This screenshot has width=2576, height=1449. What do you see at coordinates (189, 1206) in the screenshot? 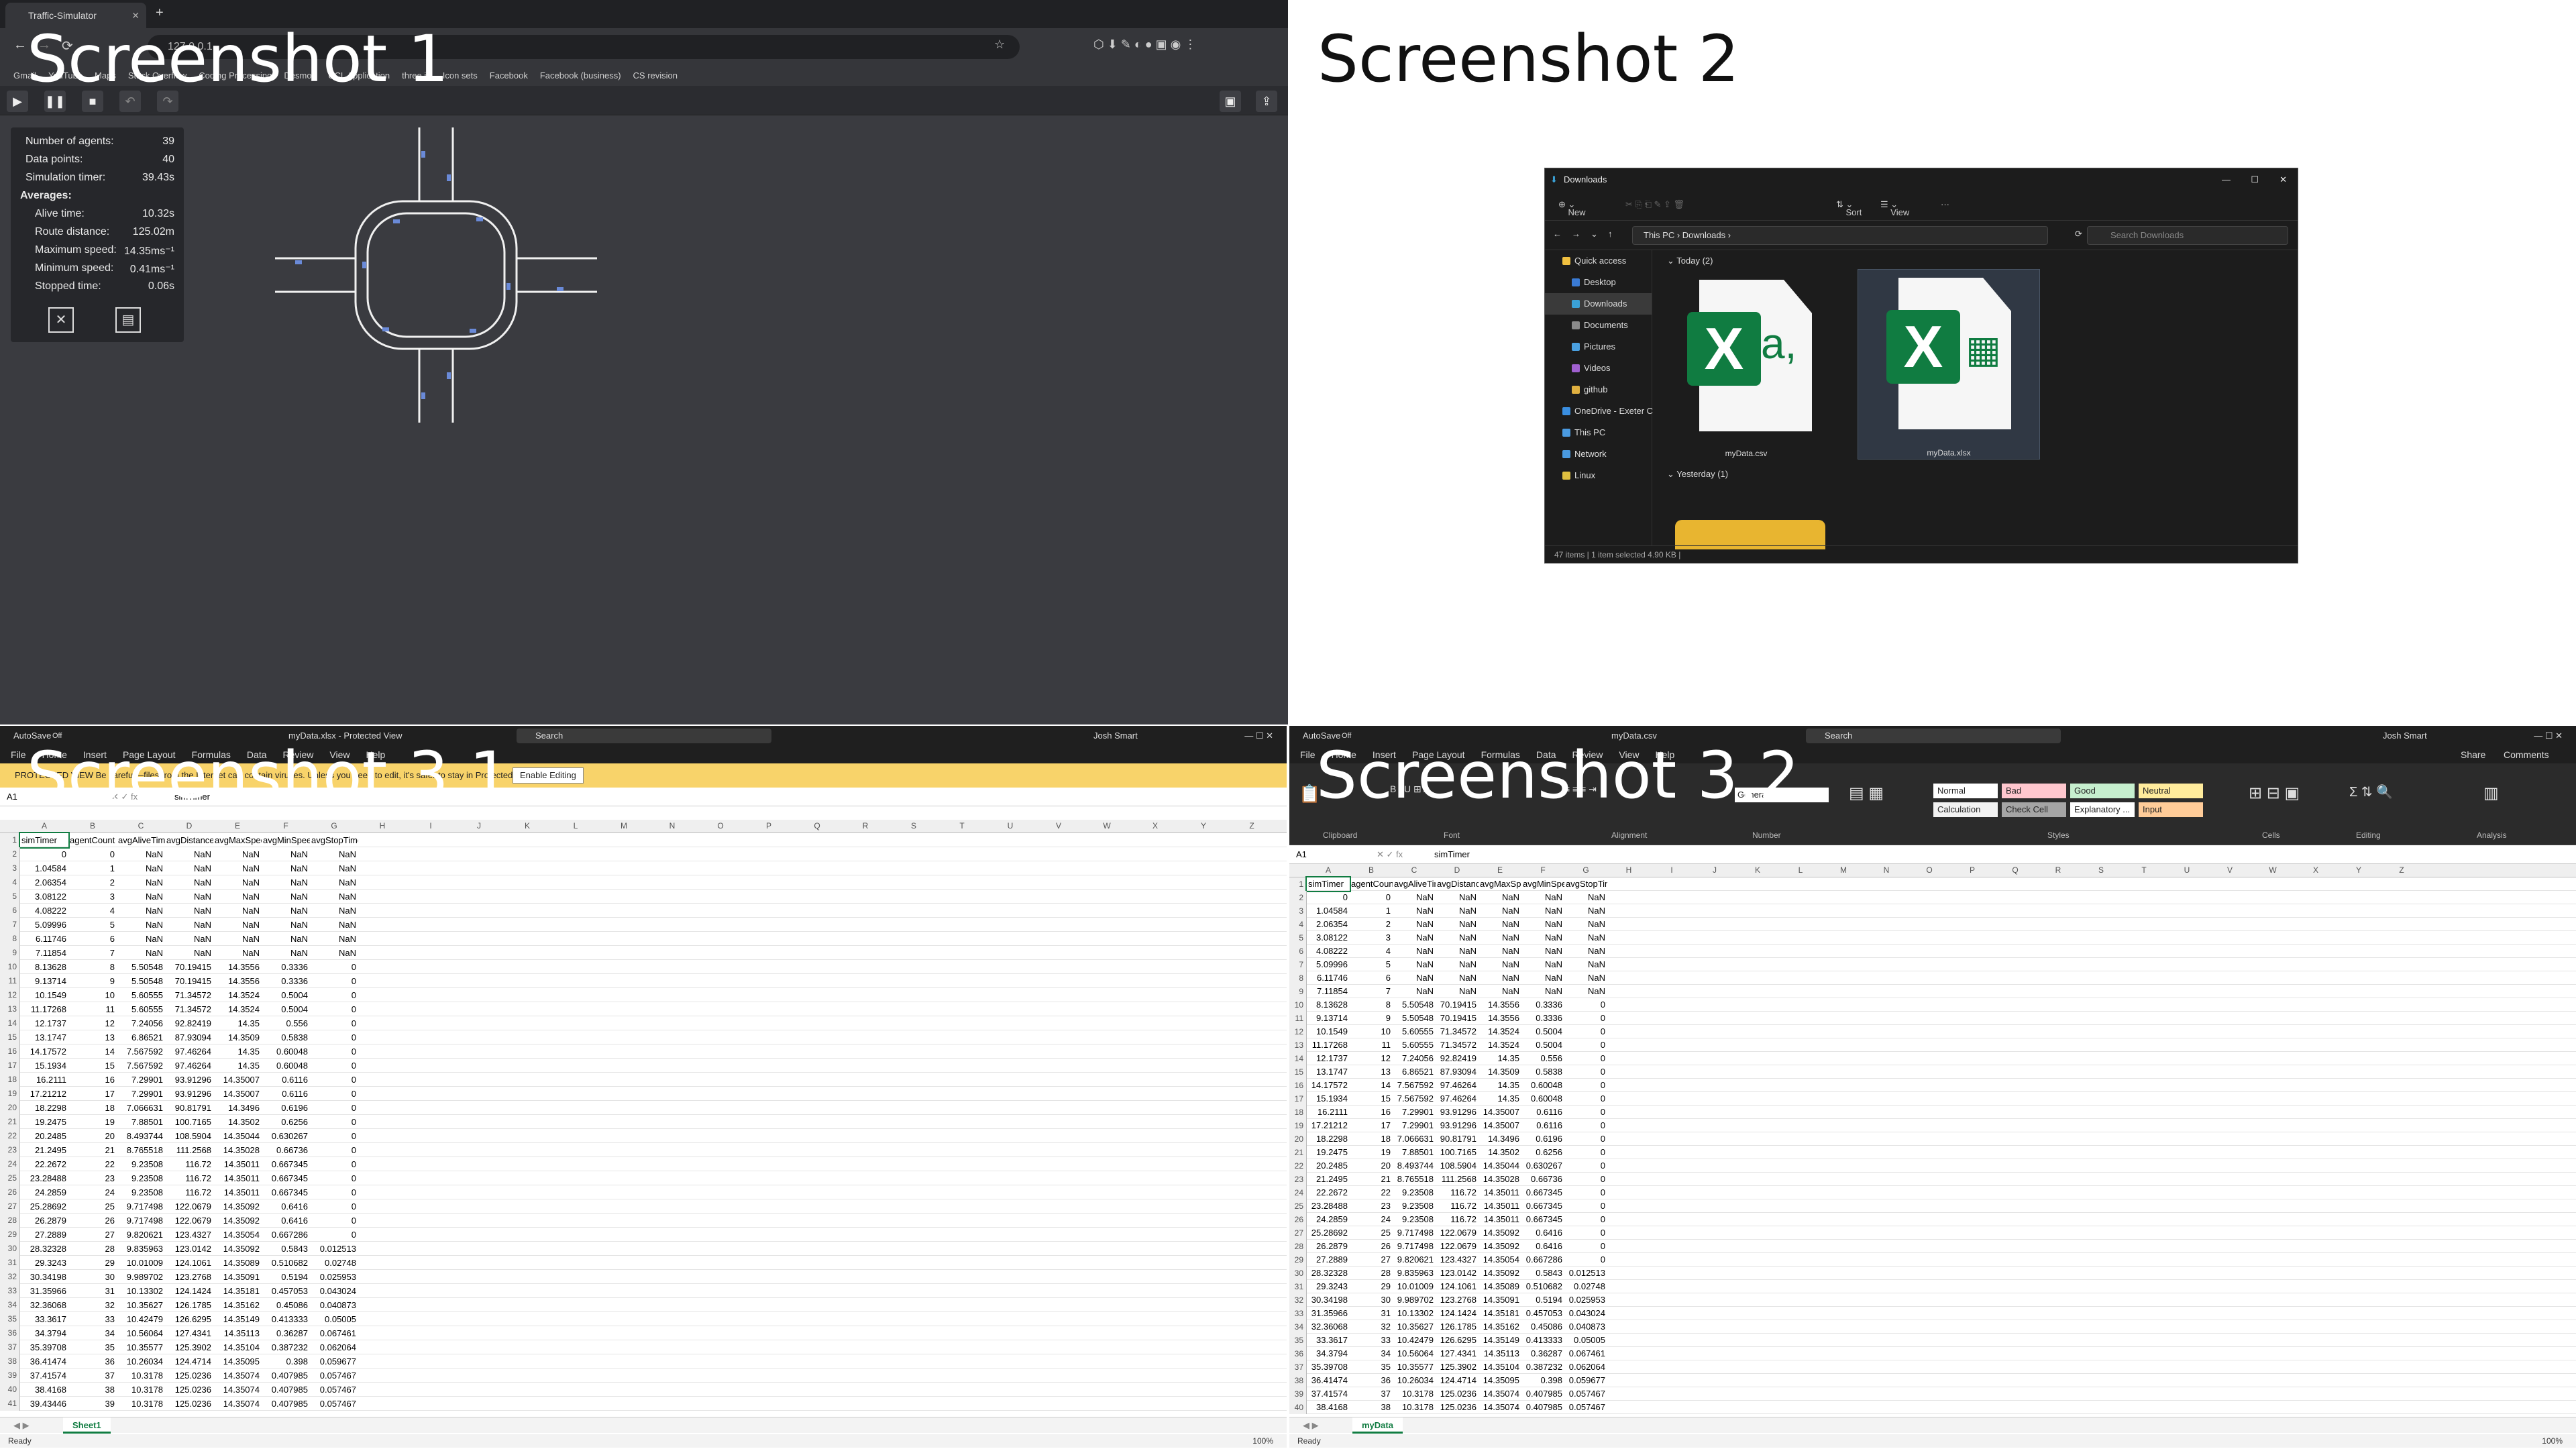
I see `table-cell: 122.0679` at bounding box center [189, 1206].